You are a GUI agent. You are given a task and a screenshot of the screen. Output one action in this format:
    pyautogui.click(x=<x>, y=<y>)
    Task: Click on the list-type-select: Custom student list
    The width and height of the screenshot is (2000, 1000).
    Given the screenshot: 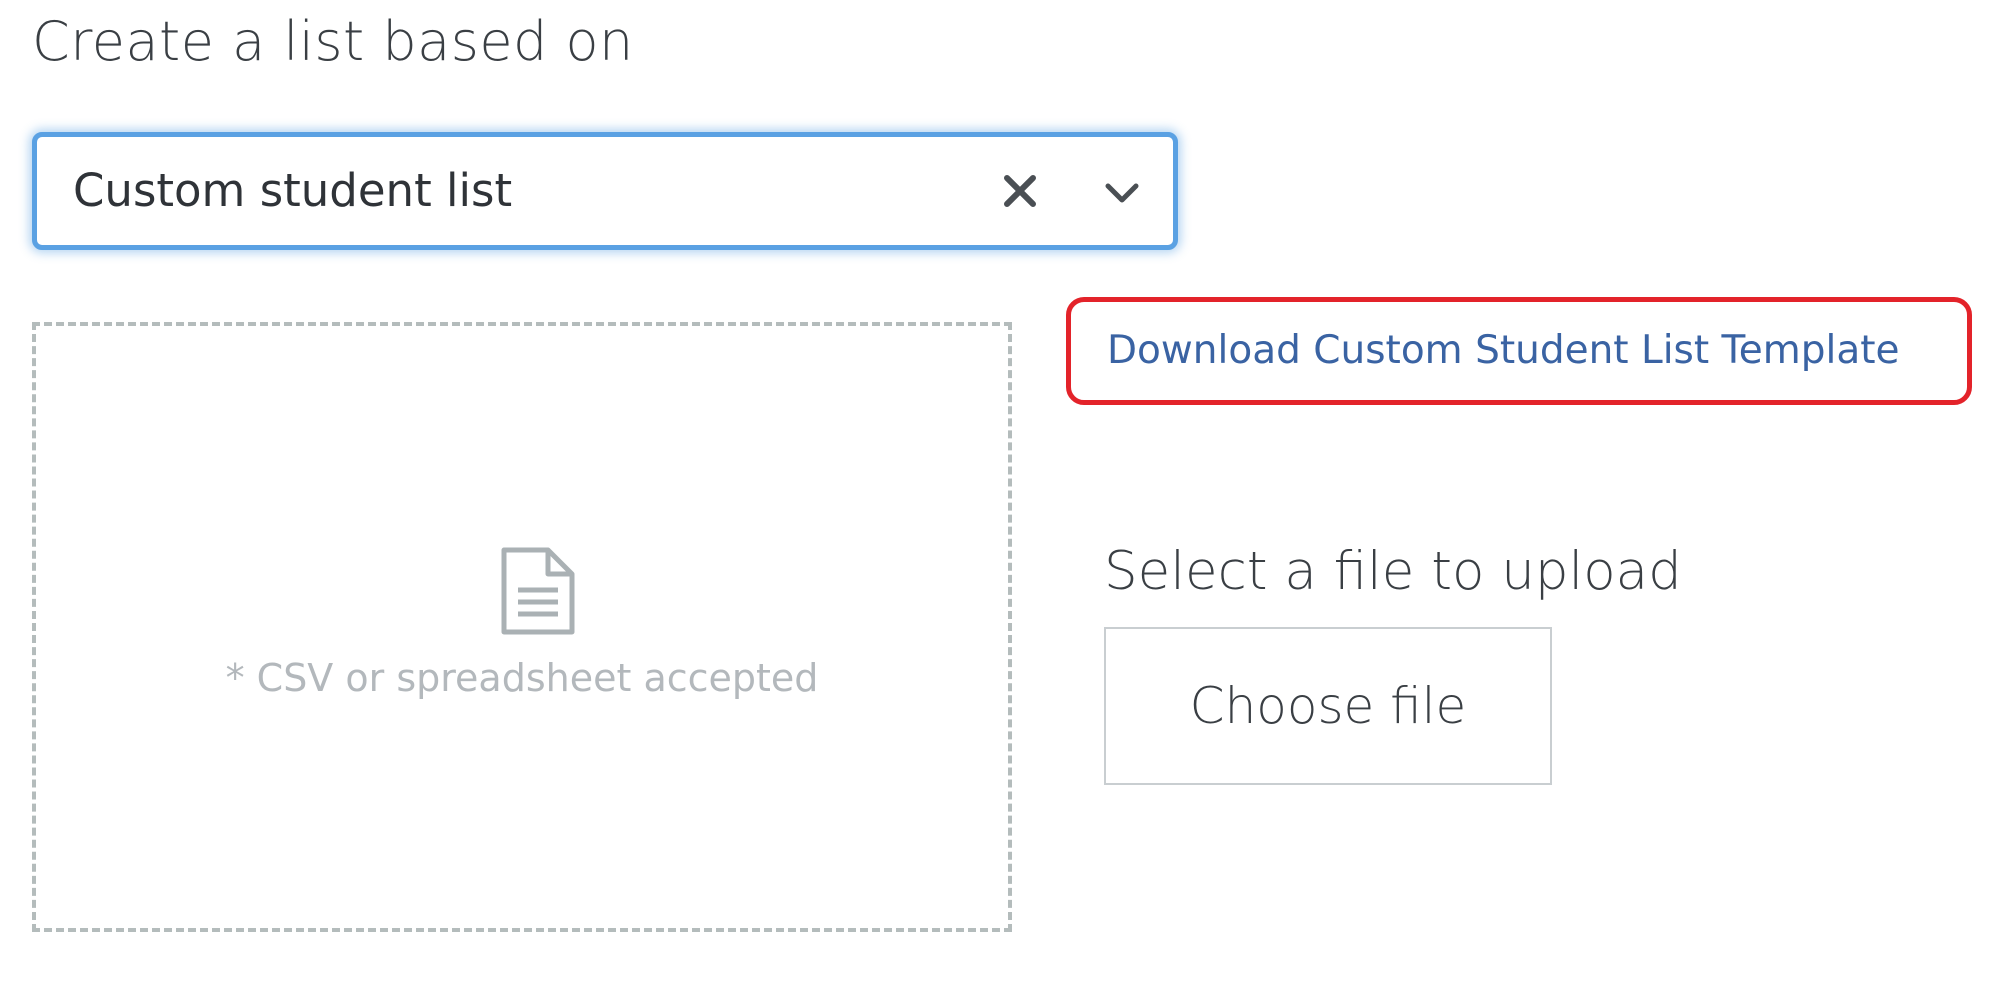 What is the action you would take?
    pyautogui.click(x=605, y=191)
    